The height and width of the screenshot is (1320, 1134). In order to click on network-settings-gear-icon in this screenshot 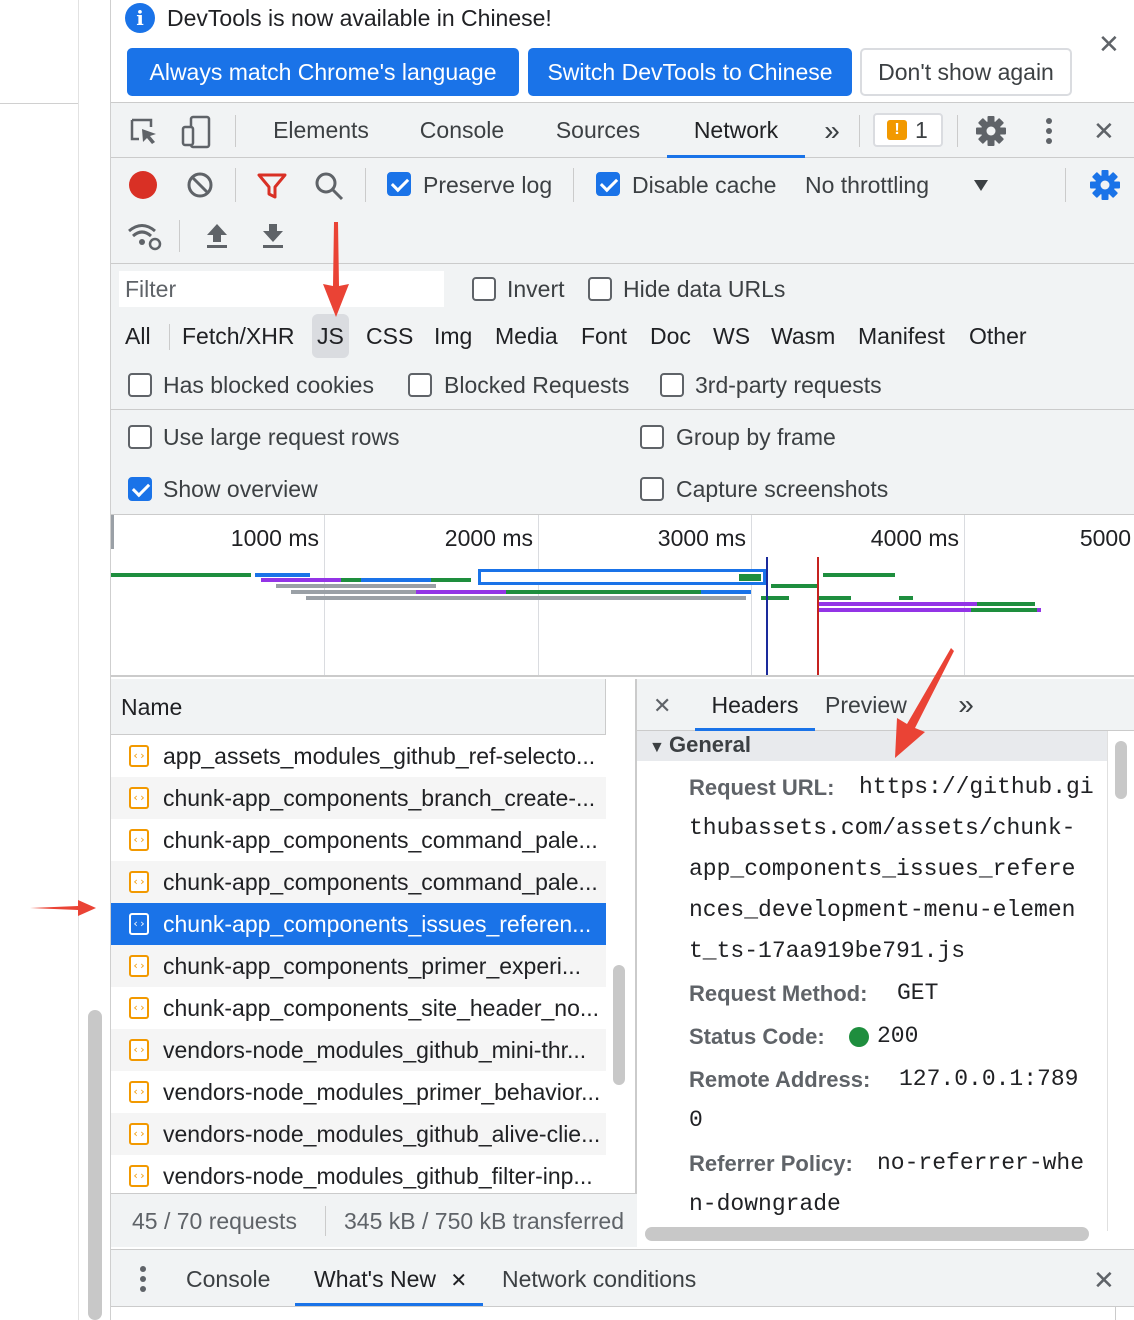, I will do `click(1105, 185)`.